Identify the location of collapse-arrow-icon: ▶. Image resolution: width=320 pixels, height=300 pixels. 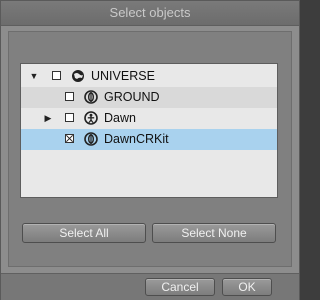
(48, 118).